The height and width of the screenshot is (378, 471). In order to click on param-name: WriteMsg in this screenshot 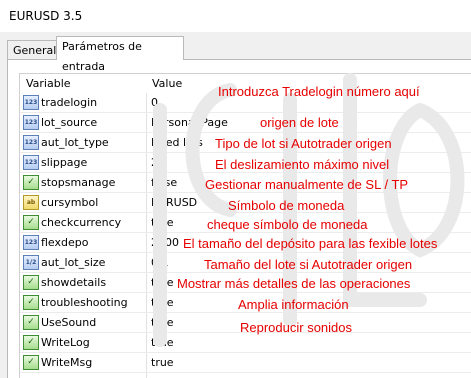, I will do `click(67, 362)`.